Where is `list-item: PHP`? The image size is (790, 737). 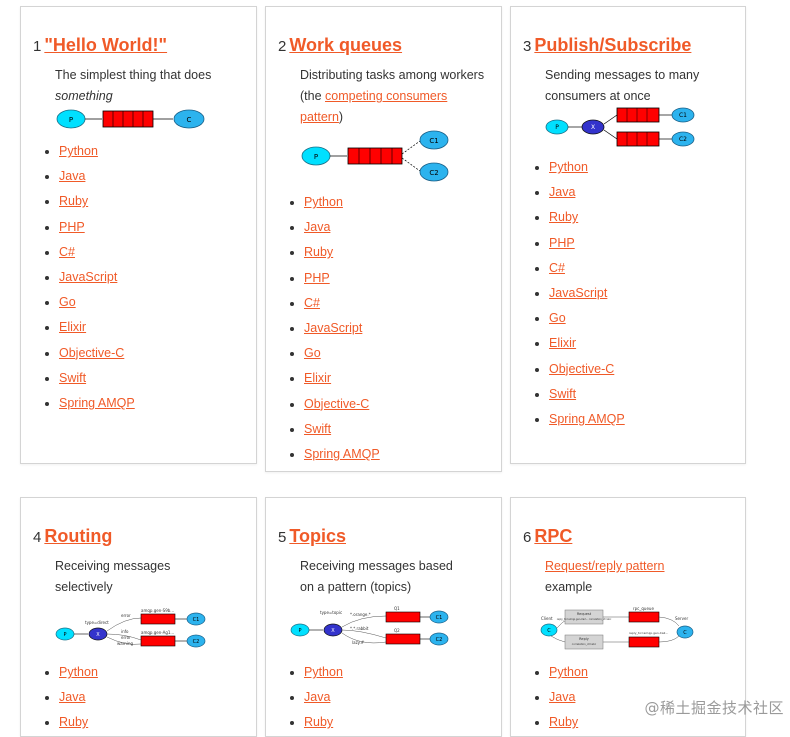
list-item: PHP is located at coordinates (395, 278).